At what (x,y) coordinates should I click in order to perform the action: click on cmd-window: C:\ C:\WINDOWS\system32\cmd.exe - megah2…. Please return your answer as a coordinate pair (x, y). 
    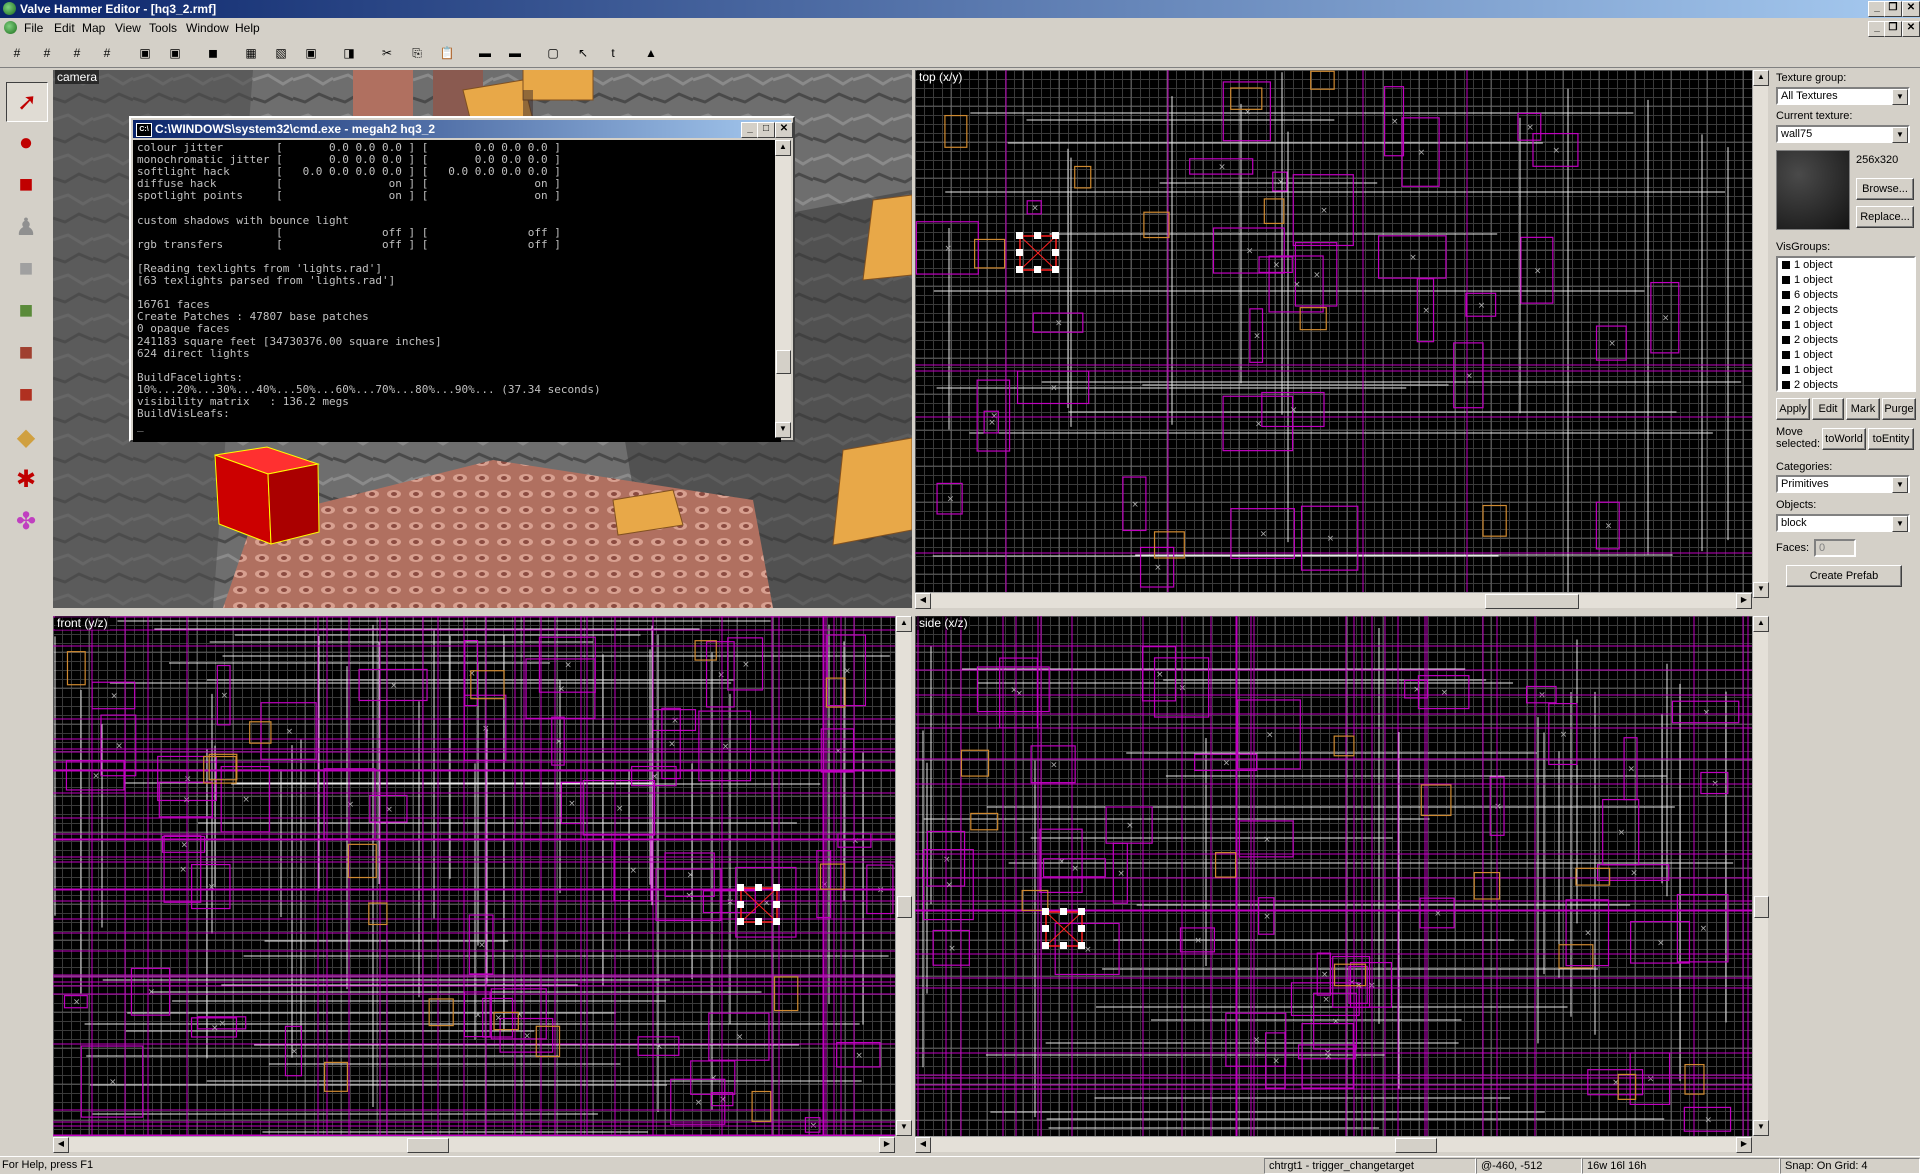
    Looking at the image, I should click on (462, 279).